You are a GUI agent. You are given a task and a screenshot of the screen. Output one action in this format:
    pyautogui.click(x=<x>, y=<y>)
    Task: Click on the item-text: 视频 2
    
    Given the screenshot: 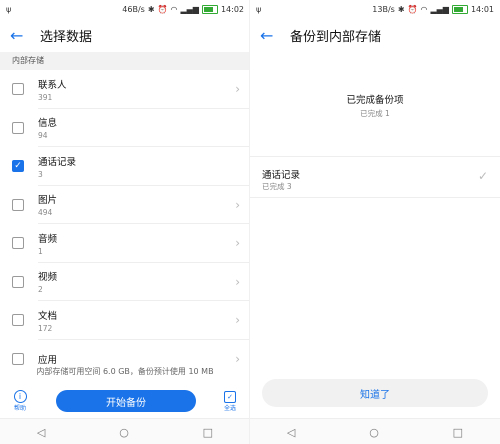 What is the action you would take?
    pyautogui.click(x=47, y=281)
    